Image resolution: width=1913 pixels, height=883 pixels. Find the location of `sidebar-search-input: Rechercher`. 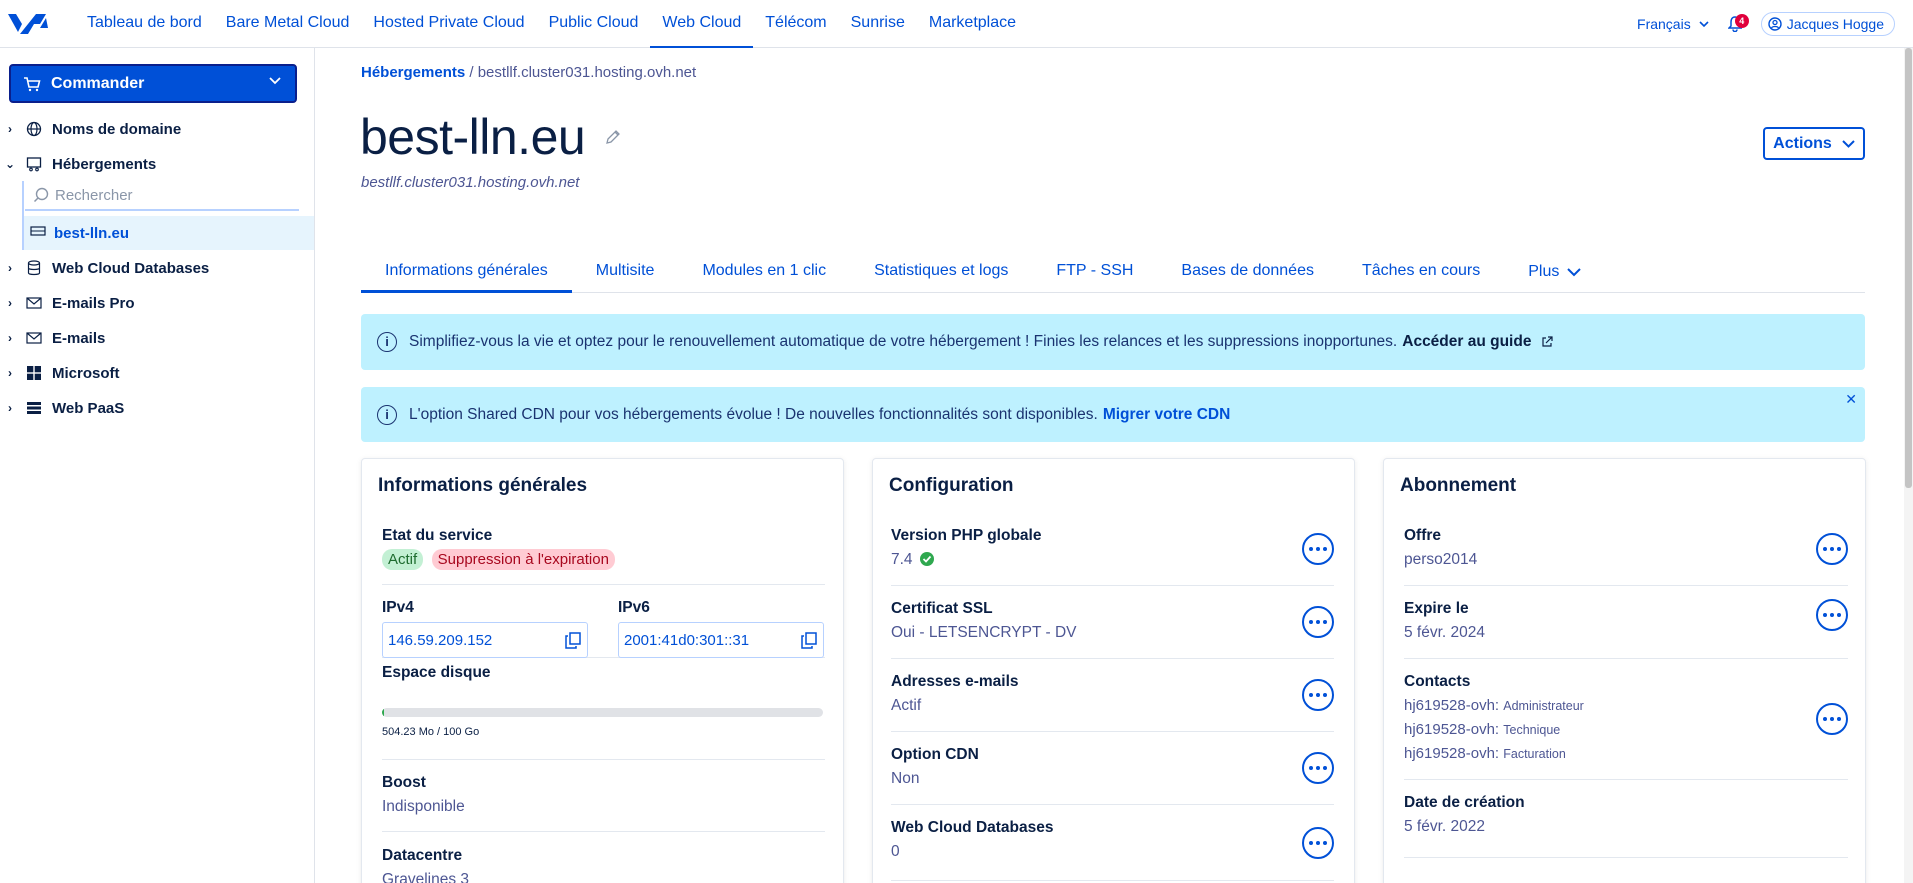

sidebar-search-input: Rechercher is located at coordinates (162, 196).